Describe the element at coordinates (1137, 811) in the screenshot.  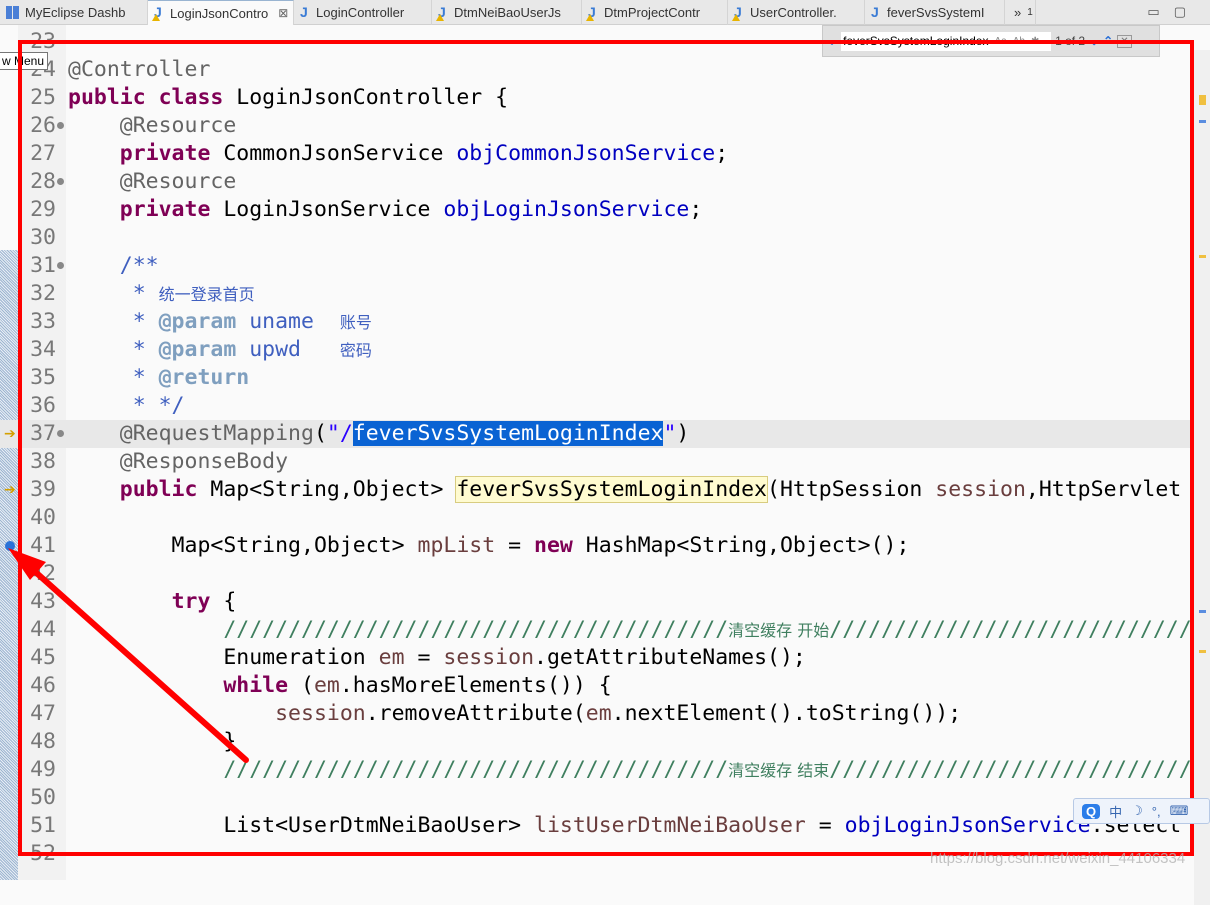
I see `ime-halfwidth-icon: ☽` at that location.